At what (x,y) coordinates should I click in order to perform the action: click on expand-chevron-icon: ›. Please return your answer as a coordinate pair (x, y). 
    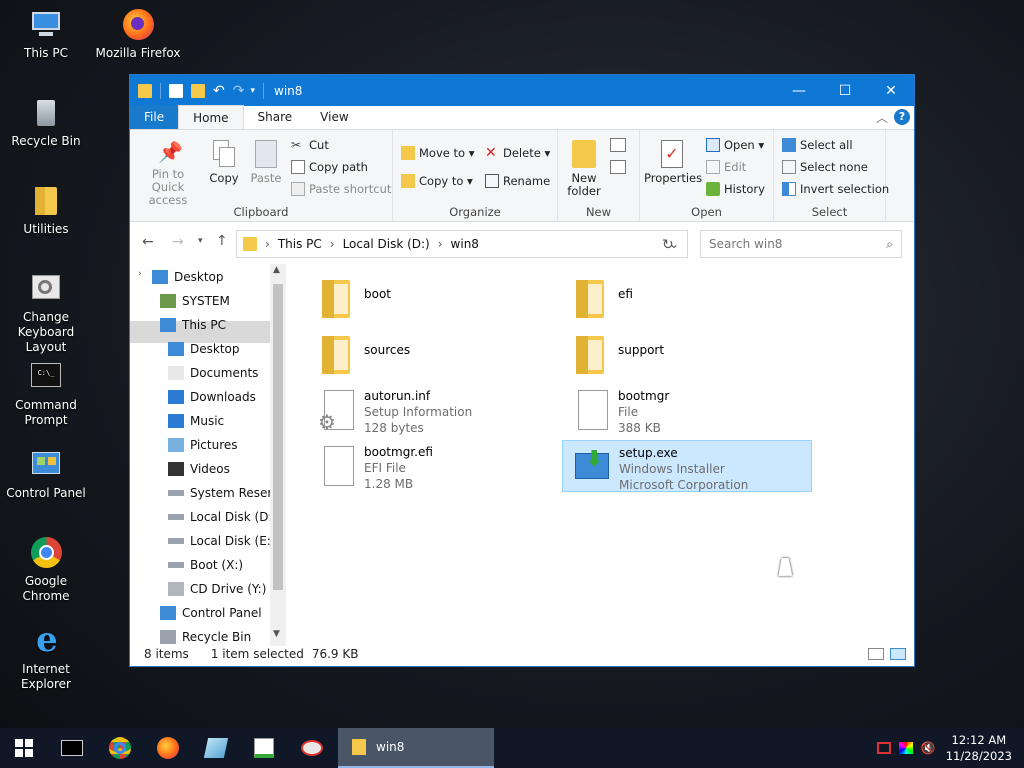
    Looking at the image, I should click on (140, 274).